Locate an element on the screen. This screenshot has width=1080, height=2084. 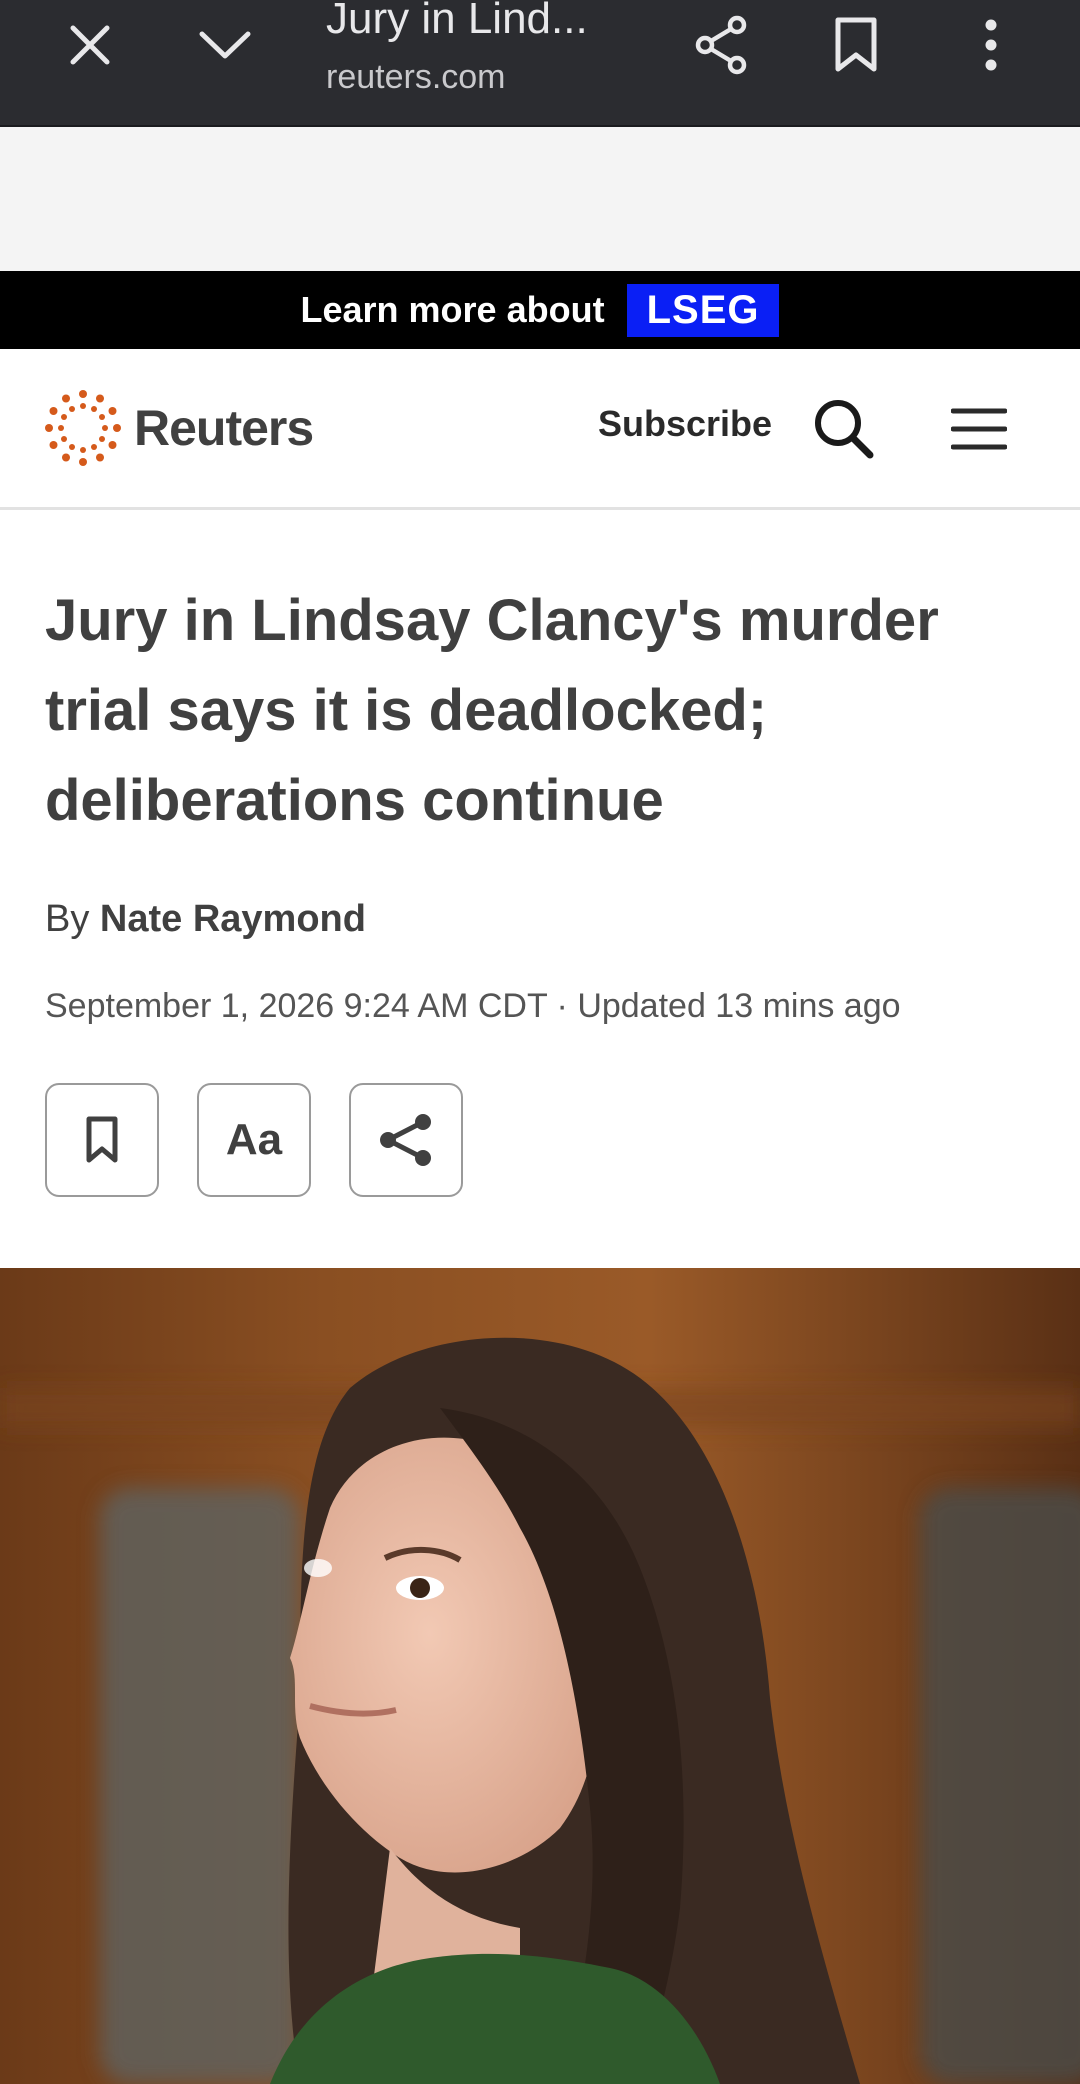
reuters-logo-icon is located at coordinates (83, 428).